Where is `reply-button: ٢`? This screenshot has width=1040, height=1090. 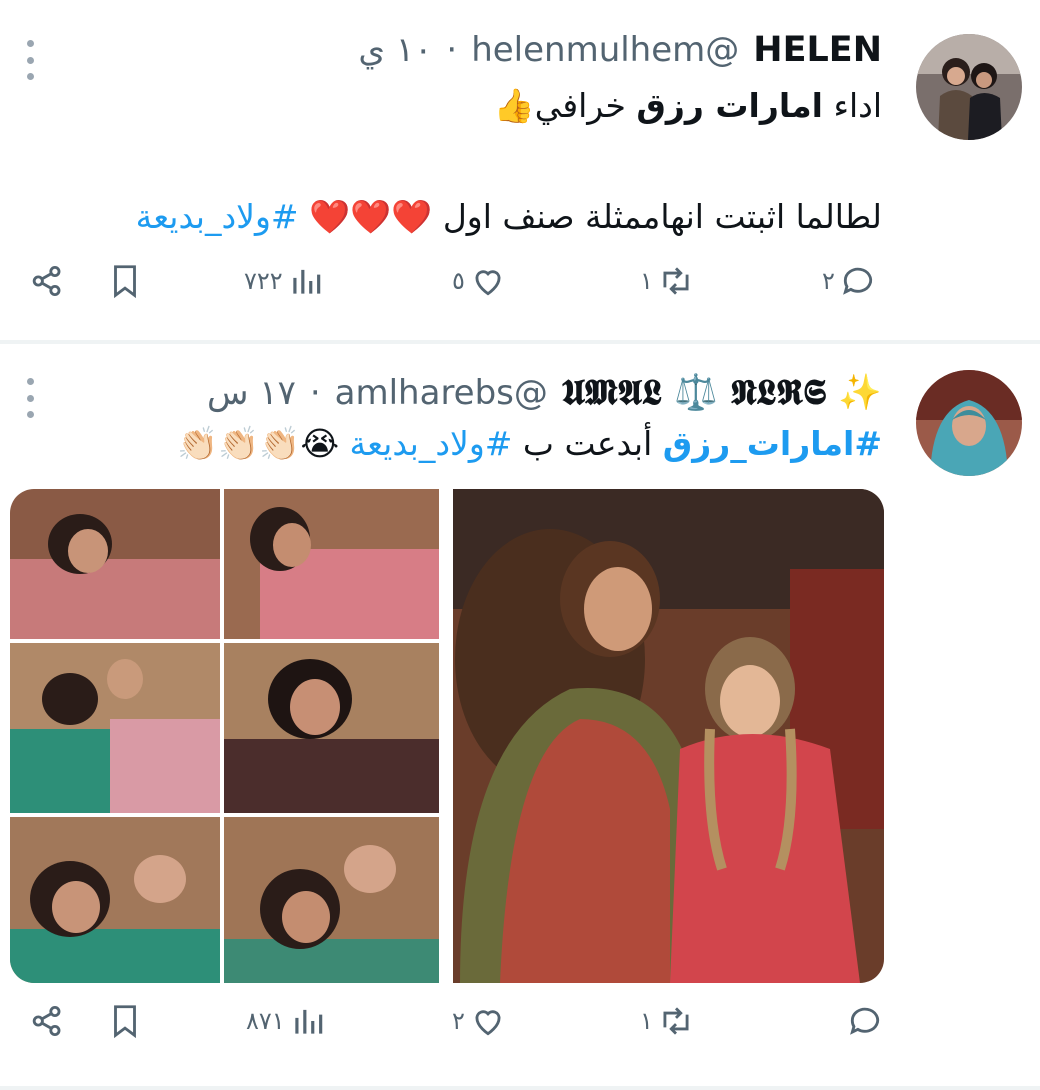
reply-button: ٢ is located at coordinates (849, 281).